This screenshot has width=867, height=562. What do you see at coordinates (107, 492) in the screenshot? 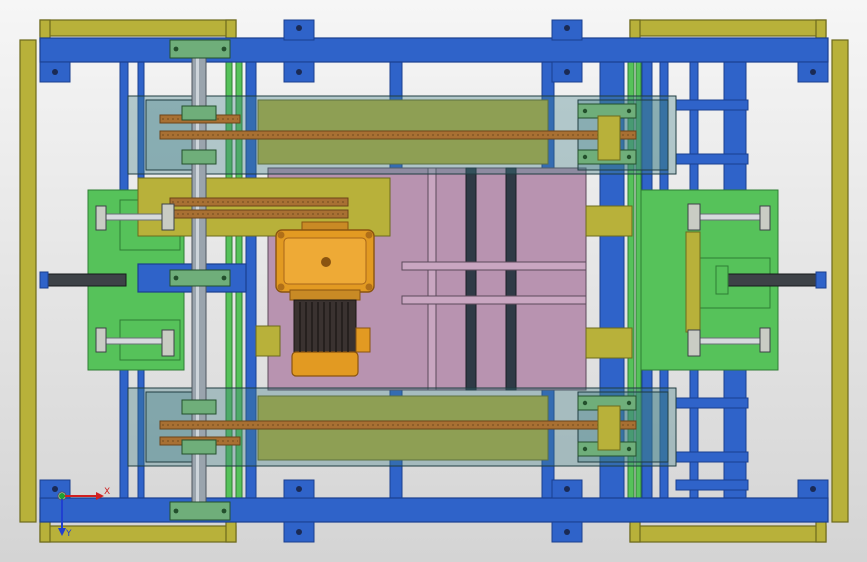
I see `axis-x-label: X` at bounding box center [107, 492].